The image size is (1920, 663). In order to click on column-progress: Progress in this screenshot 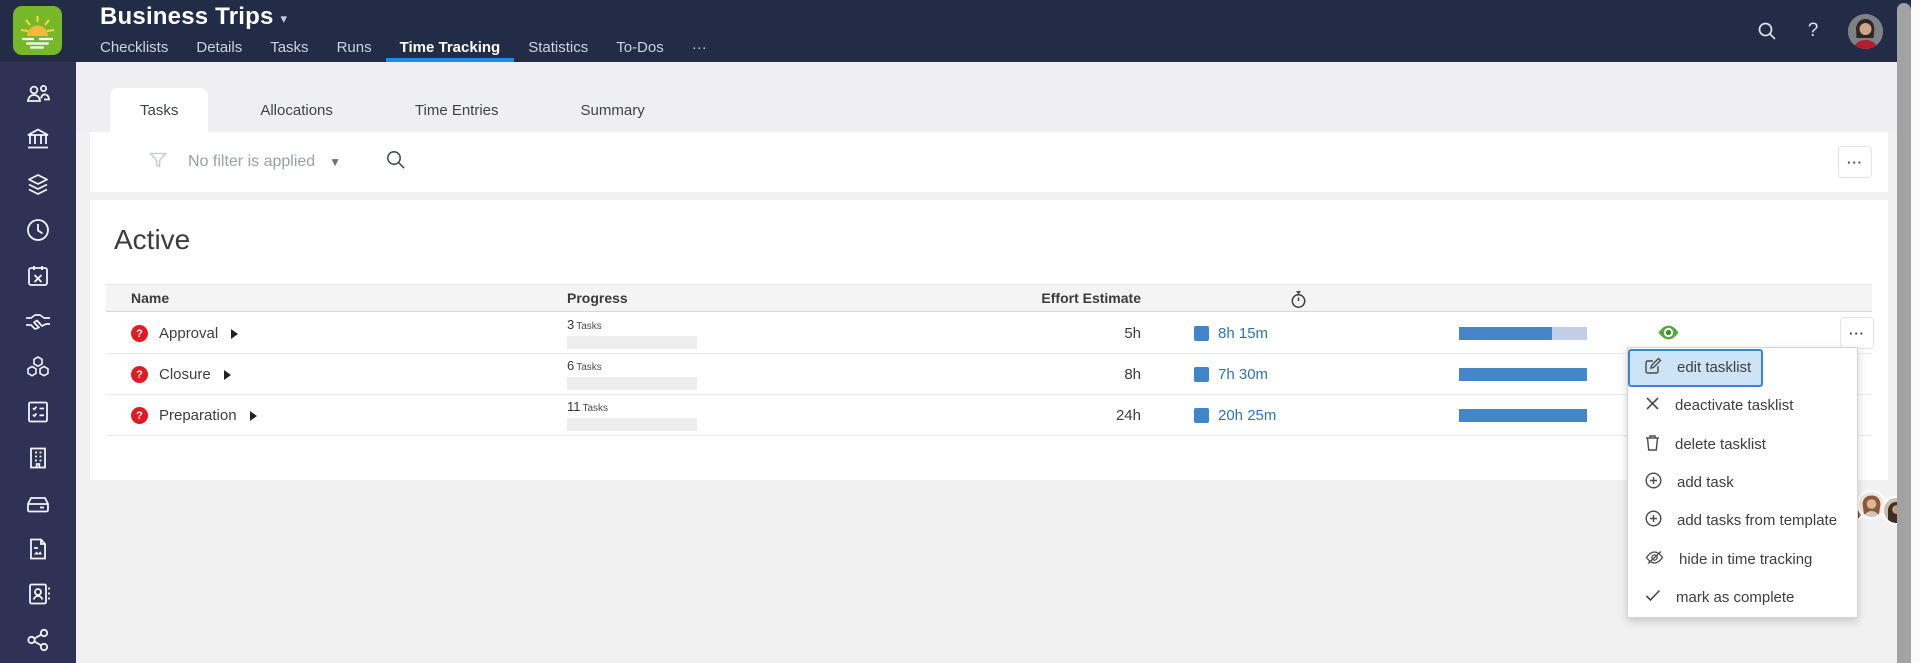, I will do `click(597, 298)`.